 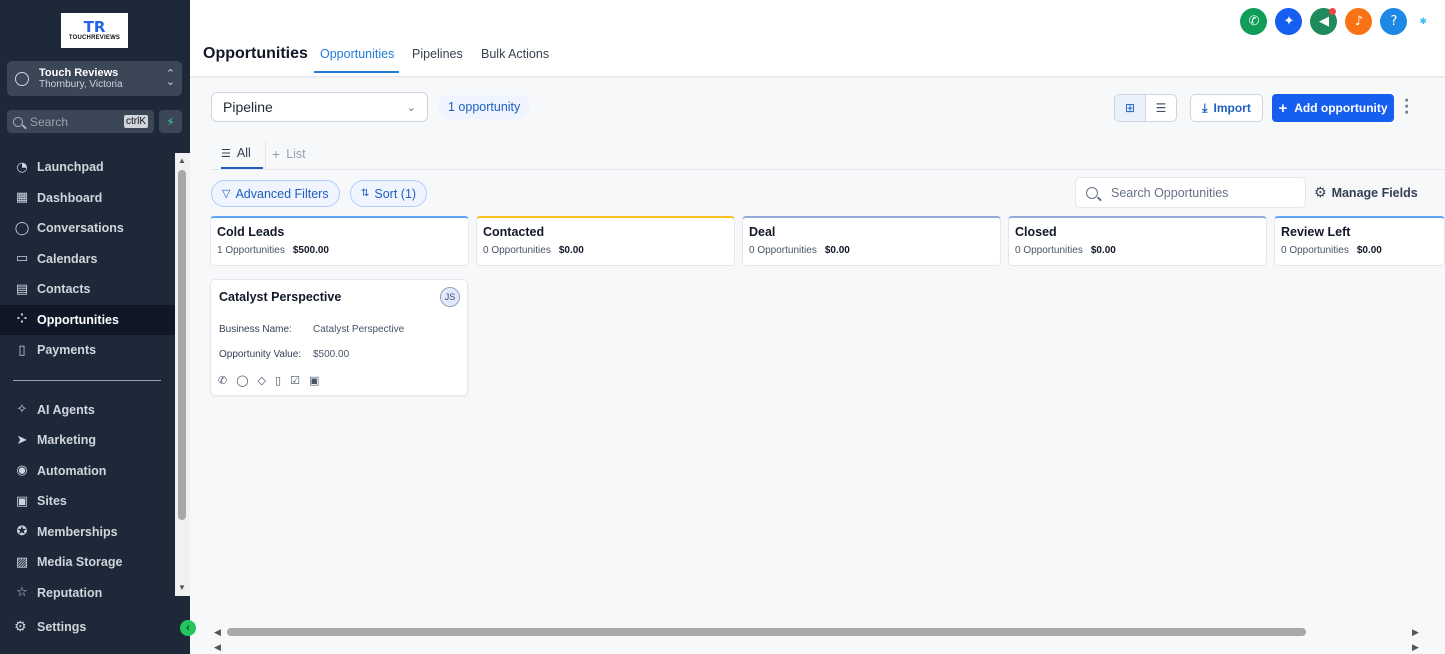 I want to click on pipeline-stage-header: Closed 0 Opportunities $0.00, so click(x=1137, y=241).